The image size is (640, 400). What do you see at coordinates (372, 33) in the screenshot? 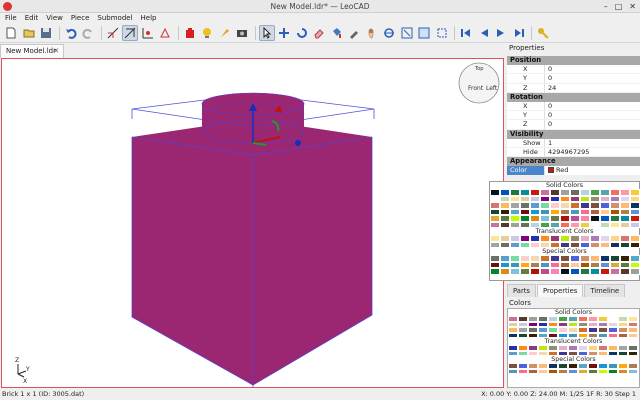
I see `pan-icon` at bounding box center [372, 33].